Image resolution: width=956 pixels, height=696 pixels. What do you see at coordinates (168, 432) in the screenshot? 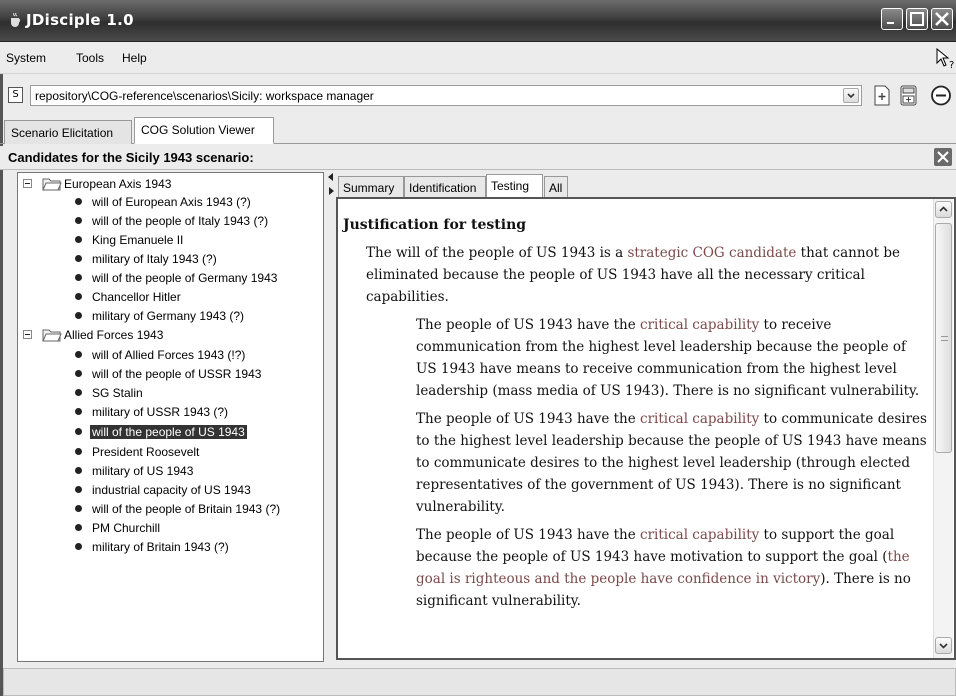
I see `tree-leaf-selected: will of the people of US 1943` at bounding box center [168, 432].